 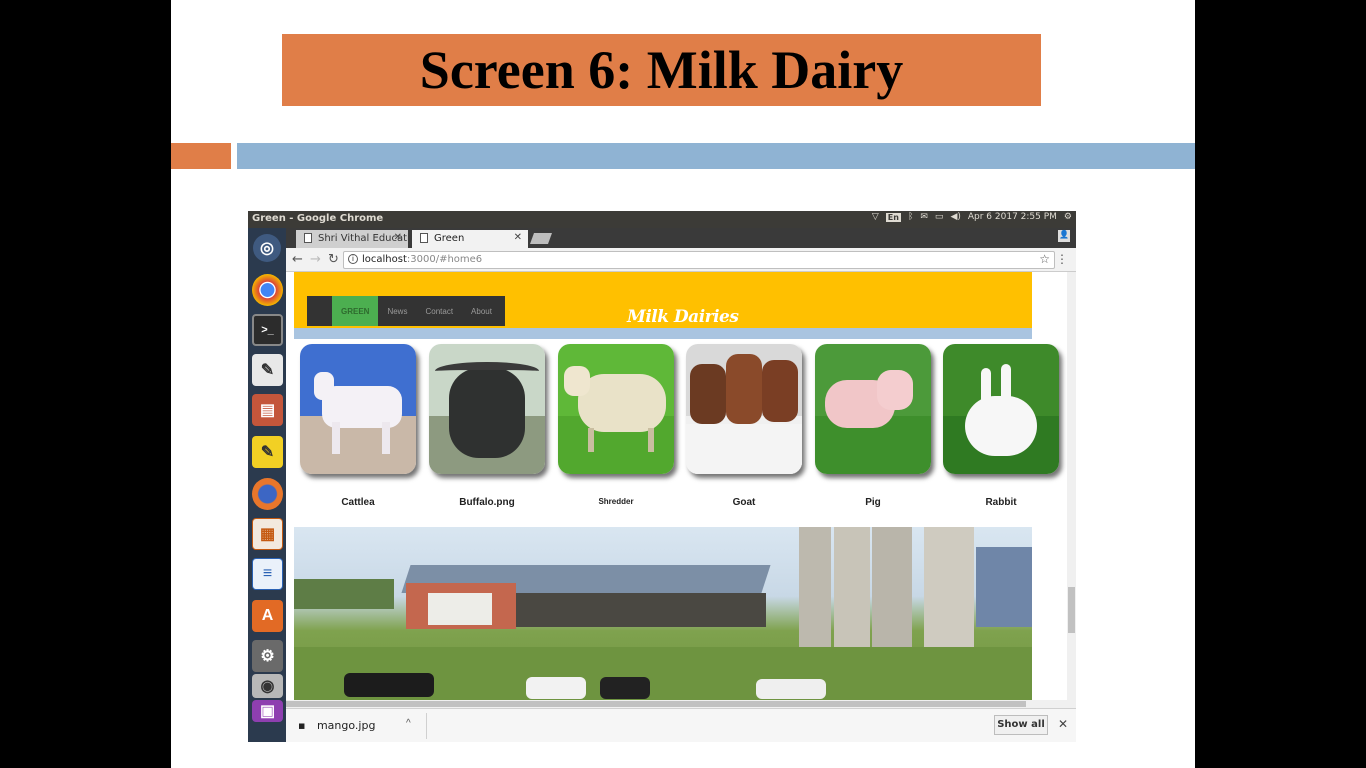 What do you see at coordinates (1001, 502) in the screenshot?
I see `animal-caption-rabbit: Rabbit` at bounding box center [1001, 502].